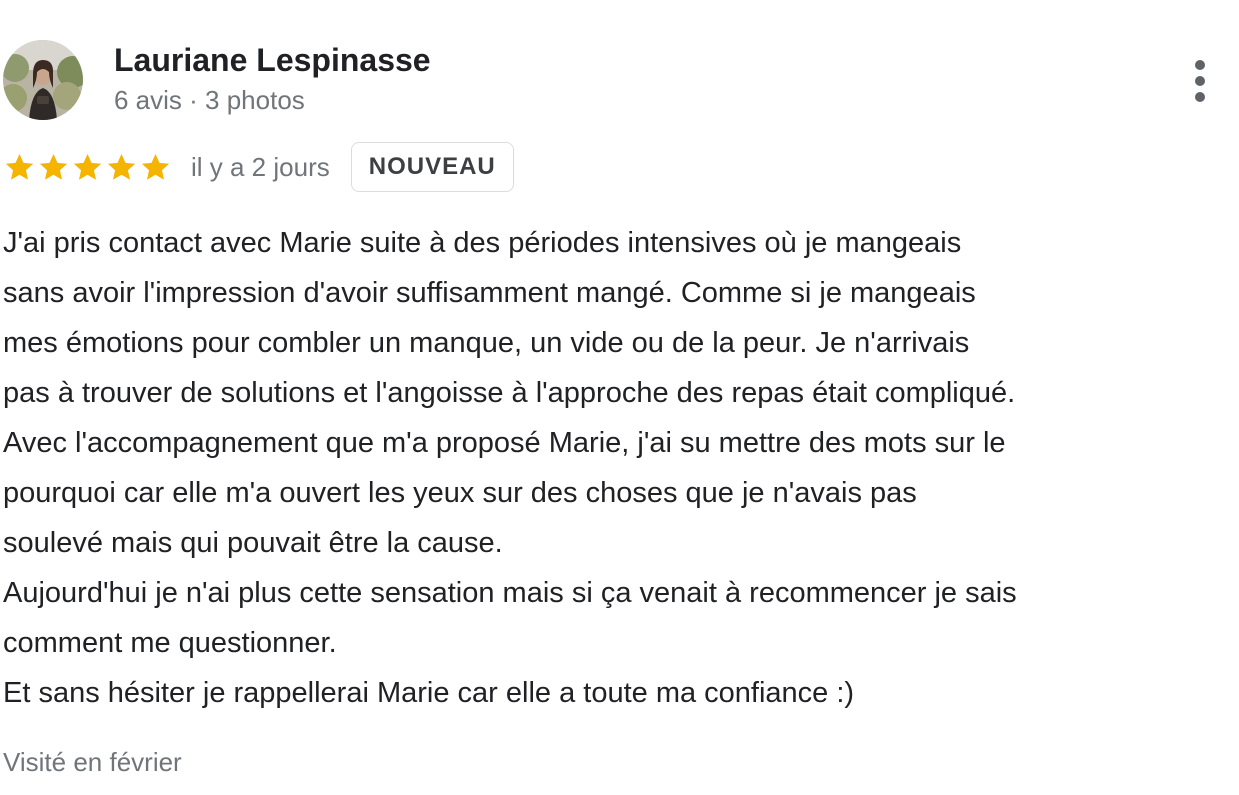 The height and width of the screenshot is (795, 1239). What do you see at coordinates (209, 100) in the screenshot?
I see `author-meta: 6 avis · 3 photos` at bounding box center [209, 100].